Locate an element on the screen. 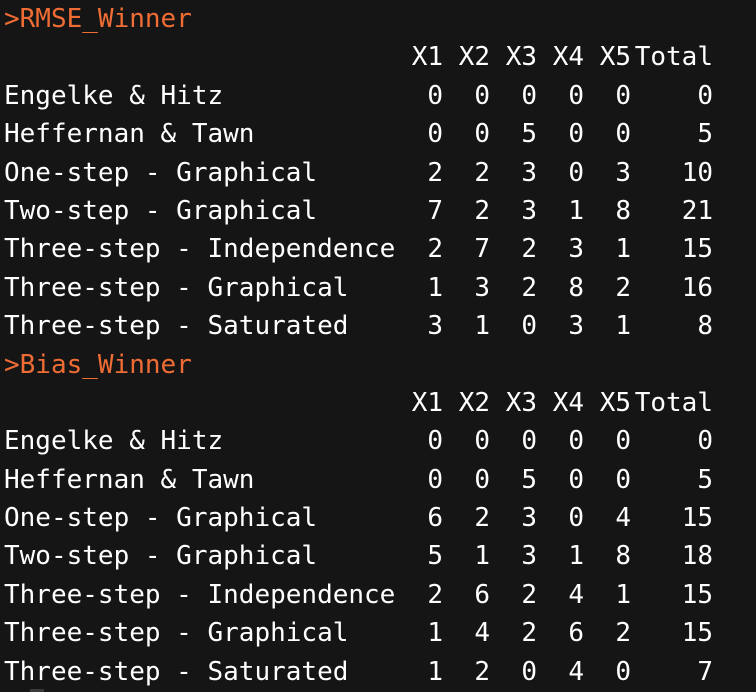  table-cell: 16 is located at coordinates (697, 287).